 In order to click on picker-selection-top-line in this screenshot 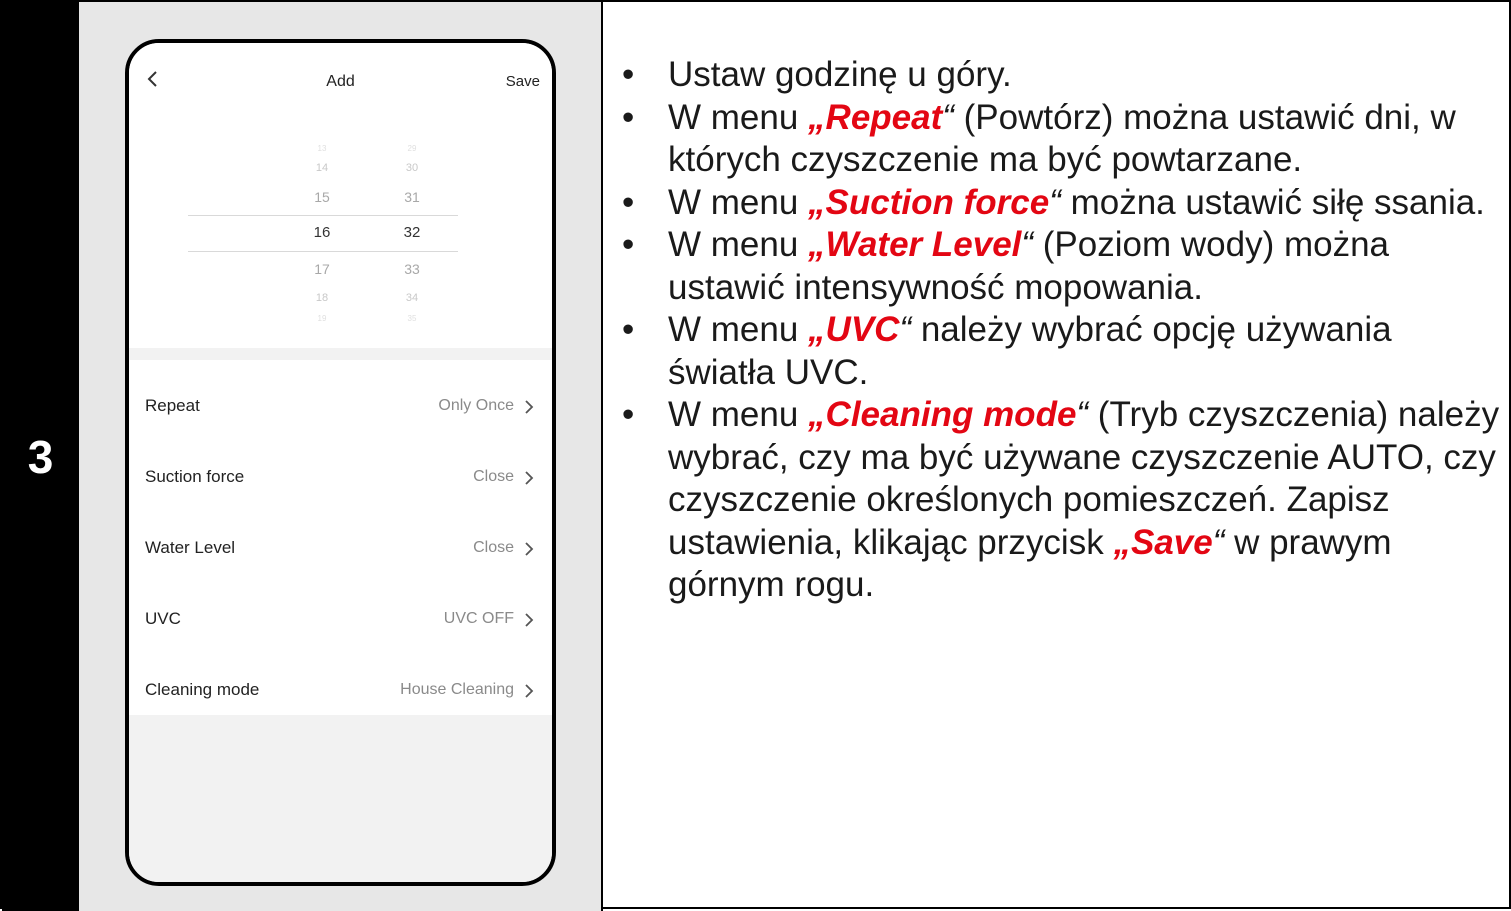, I will do `click(323, 215)`.